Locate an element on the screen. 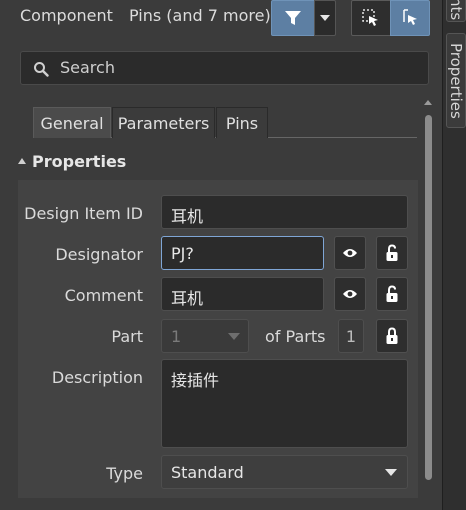  properties-section-header: Properties is located at coordinates (72, 161).